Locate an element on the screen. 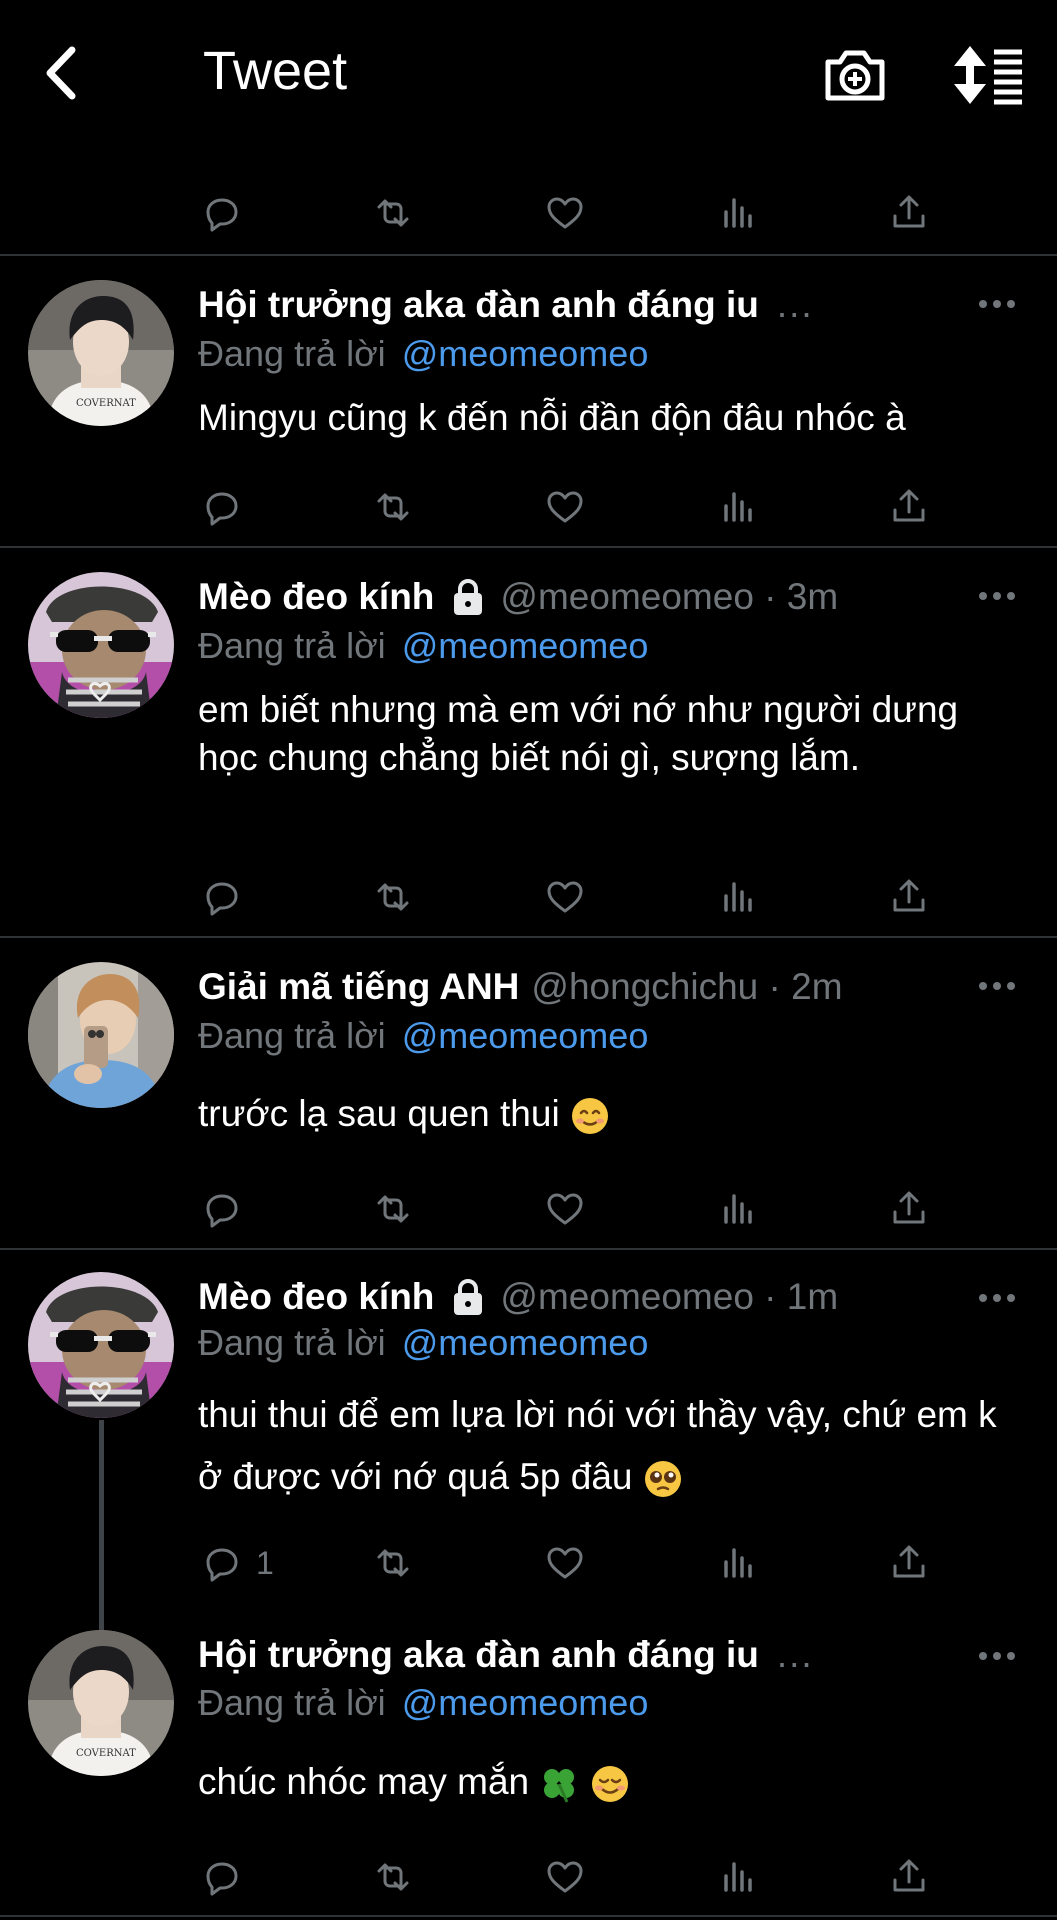  sort-icon is located at coordinates (986, 75).